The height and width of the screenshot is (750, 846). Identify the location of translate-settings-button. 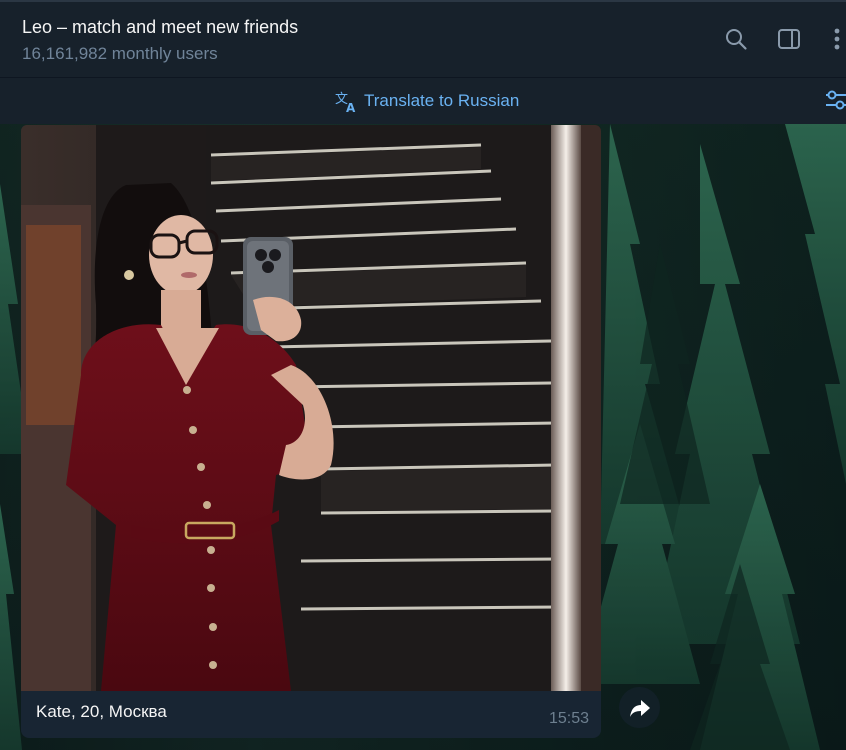
(835, 100).